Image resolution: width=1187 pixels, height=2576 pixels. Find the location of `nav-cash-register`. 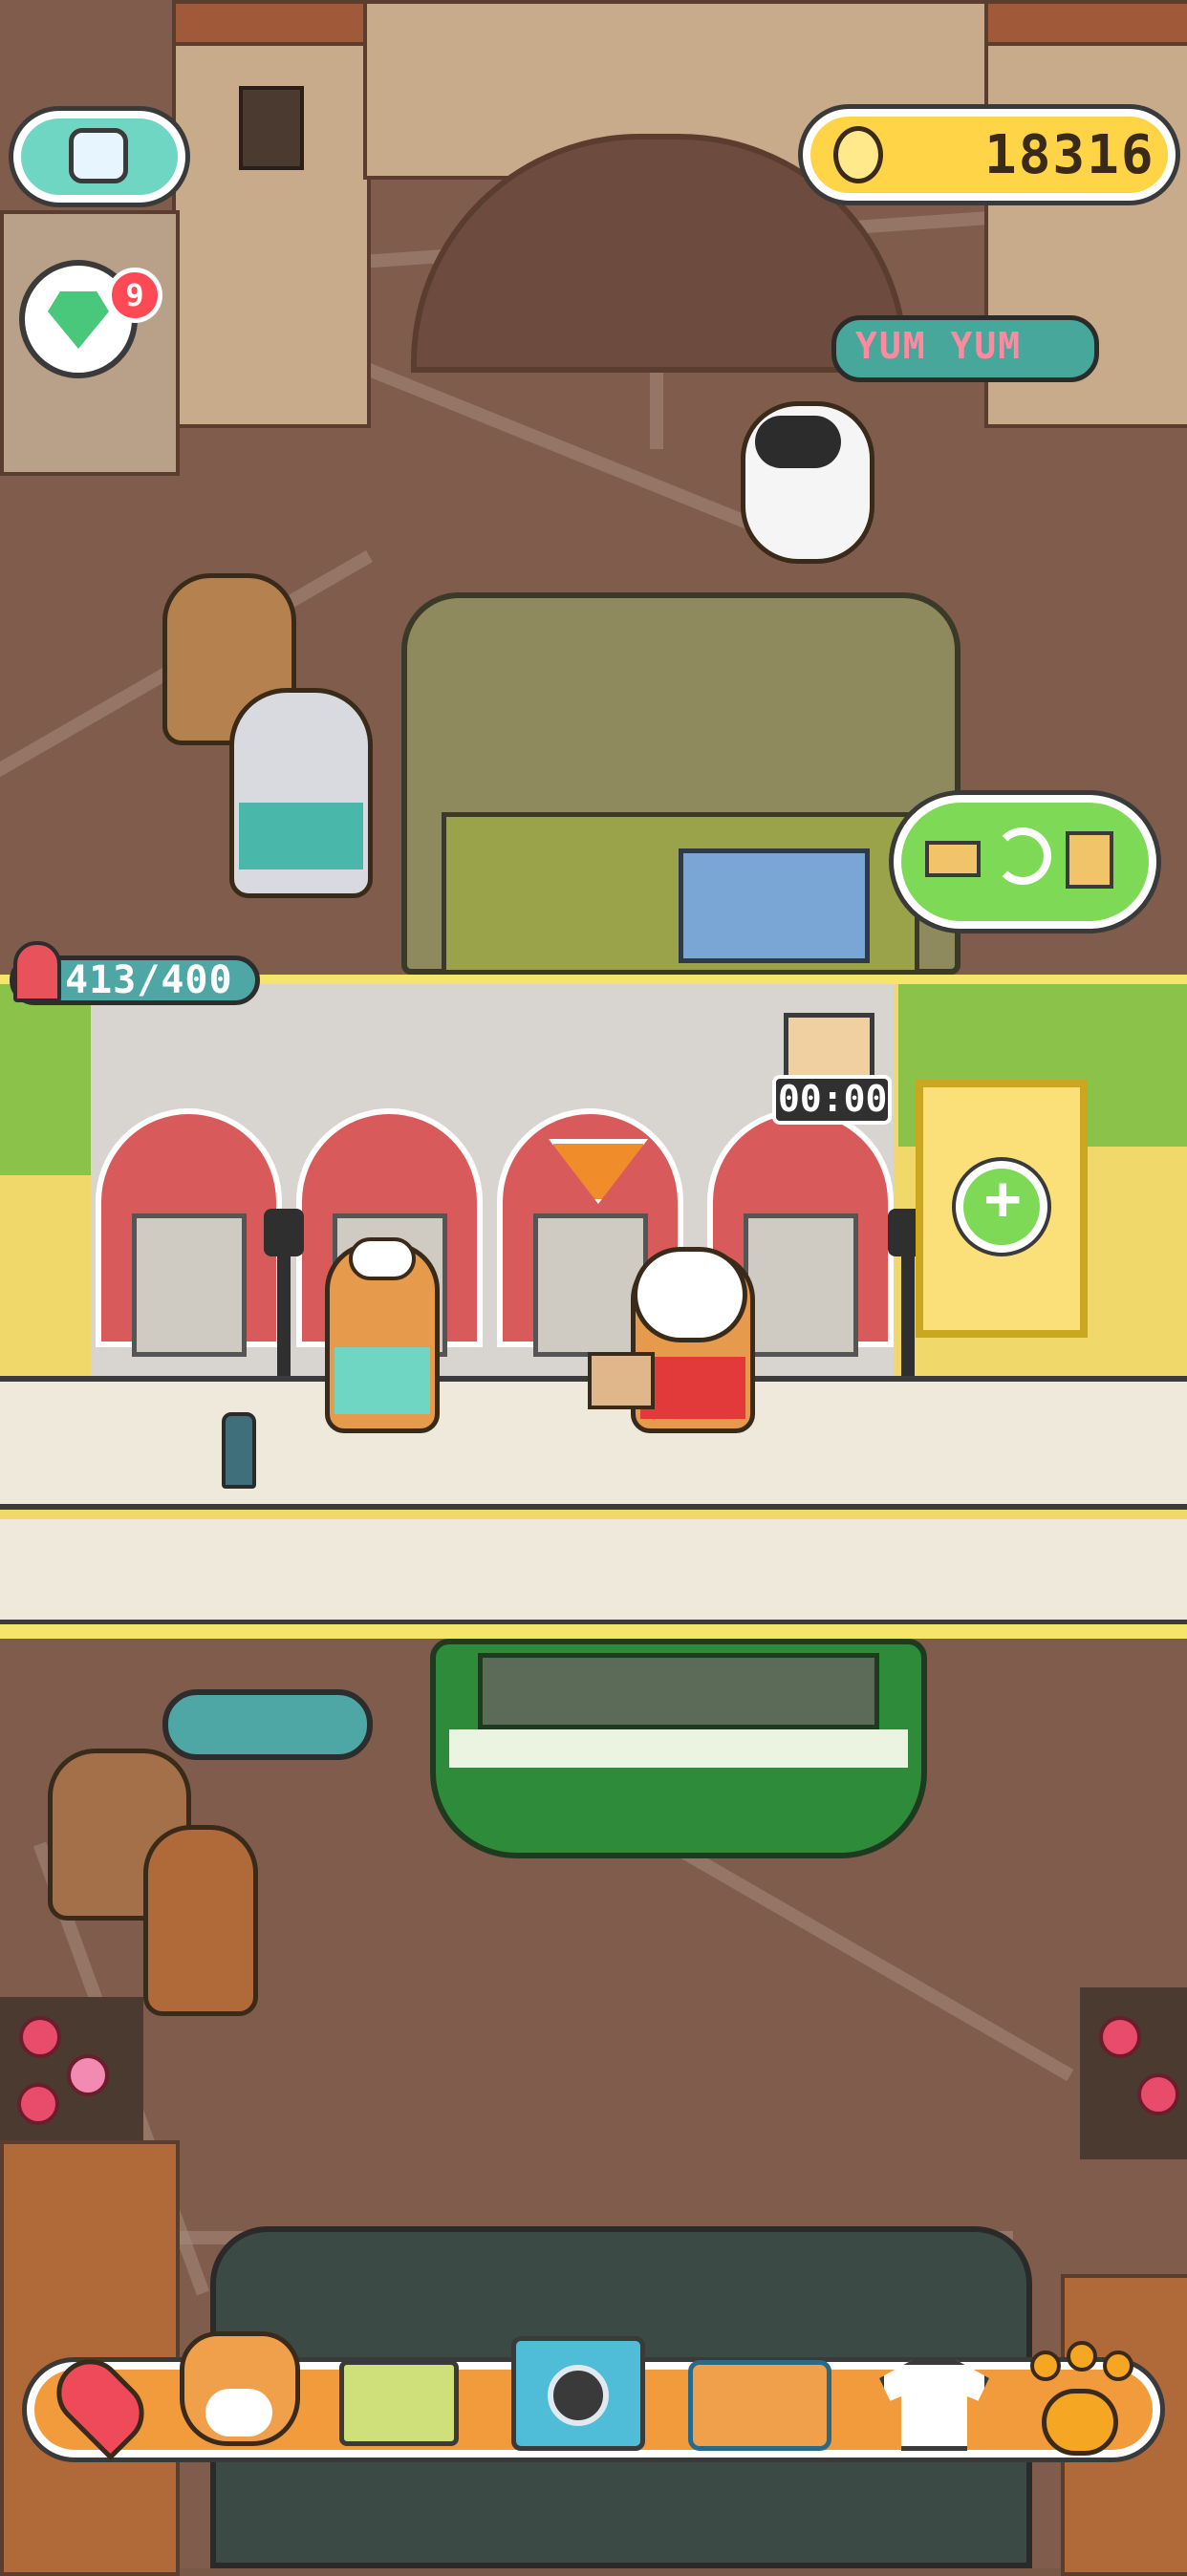

nav-cash-register is located at coordinates (397, 2393).